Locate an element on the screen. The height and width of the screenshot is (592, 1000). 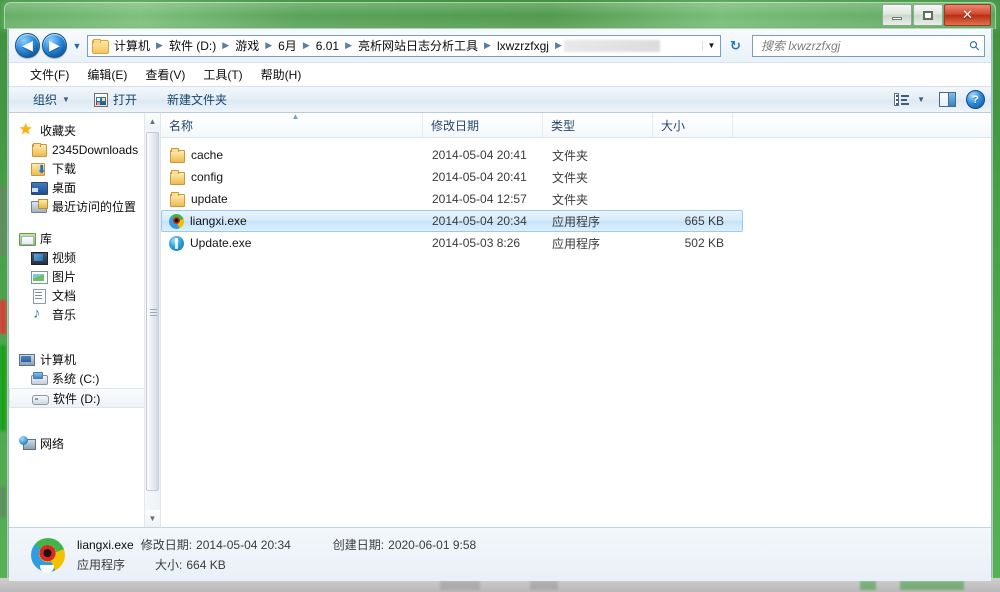
sidebar-item-desktop: 桌面 is located at coordinates (84, 187).